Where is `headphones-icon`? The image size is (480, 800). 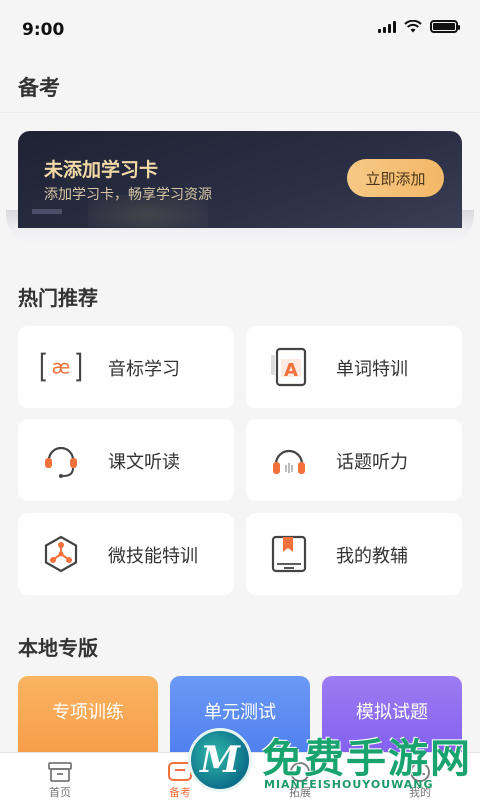
headphones-icon is located at coordinates (289, 460).